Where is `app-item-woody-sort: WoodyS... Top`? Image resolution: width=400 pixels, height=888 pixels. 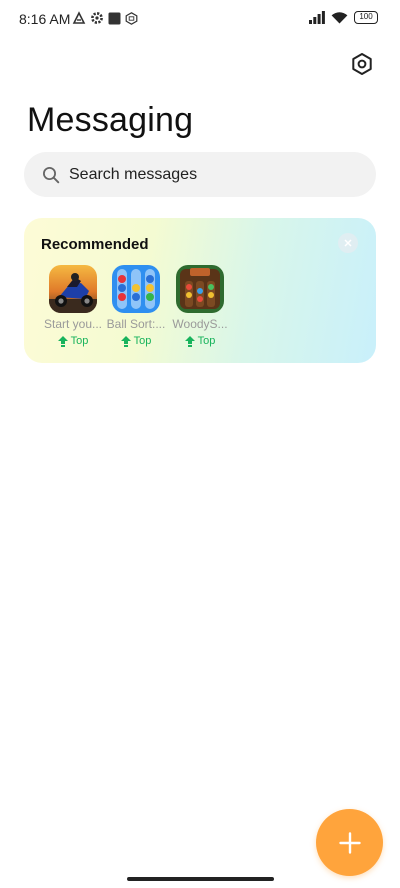
app-item-woody-sort: WoodyS... Top is located at coordinates (200, 306).